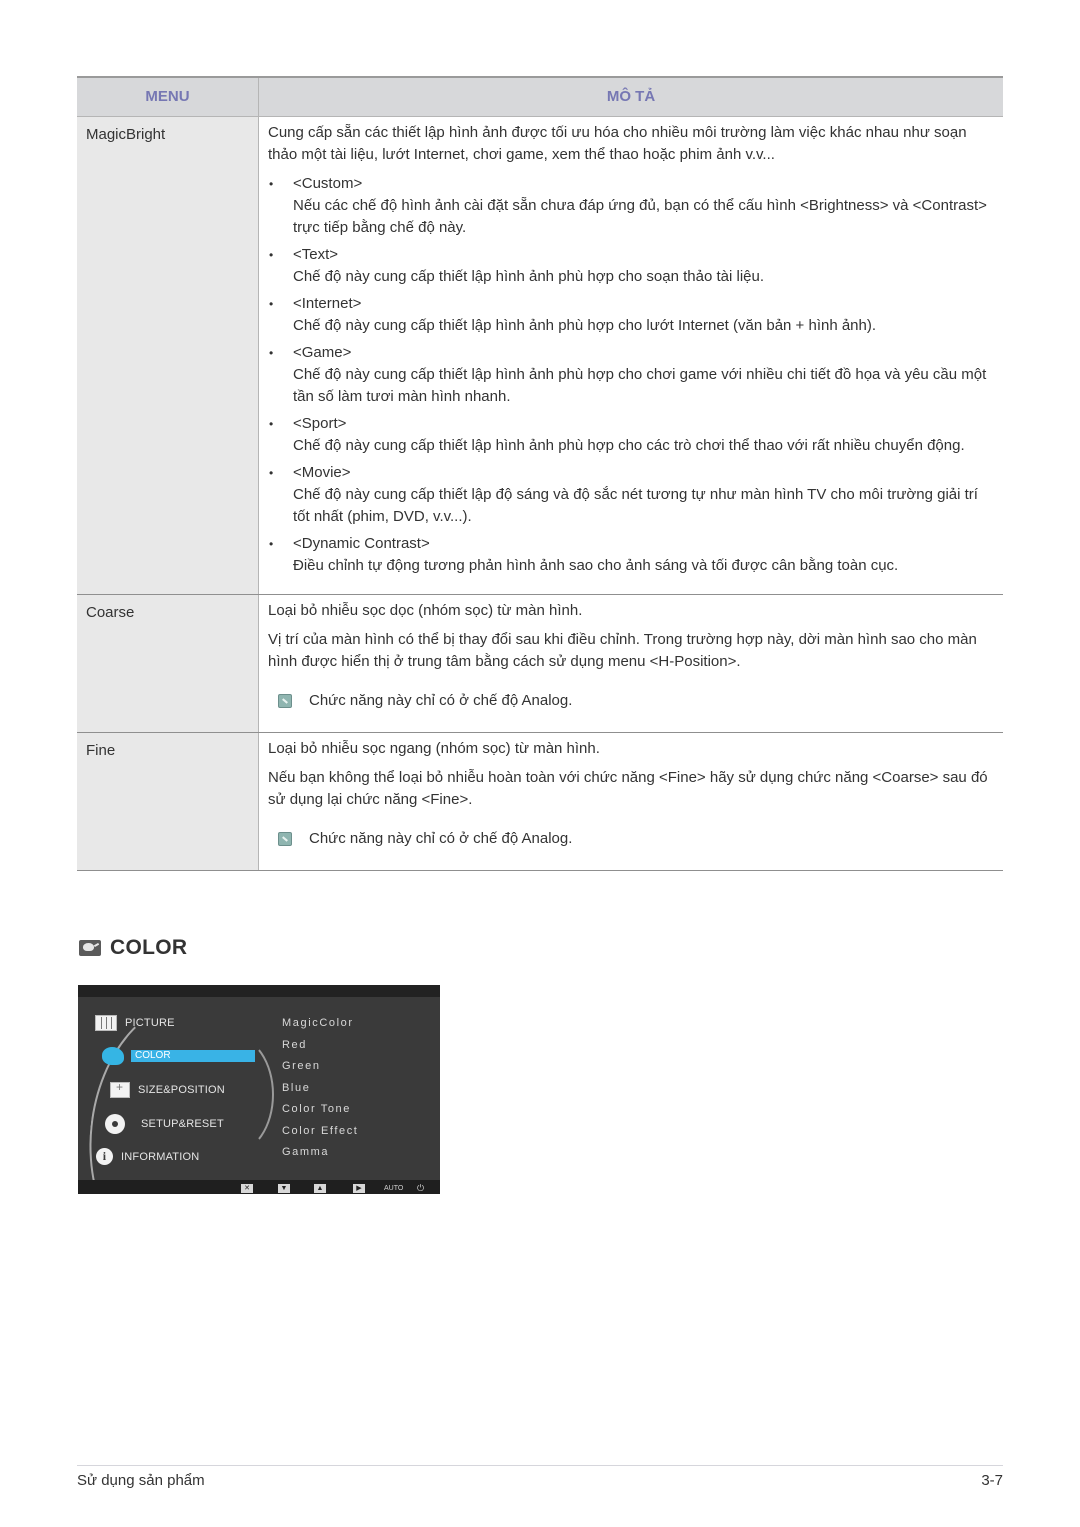 The image size is (1080, 1527). Describe the element at coordinates (361, 543) in the screenshot. I see `mode-title: <Dynamic Contrast>` at that location.